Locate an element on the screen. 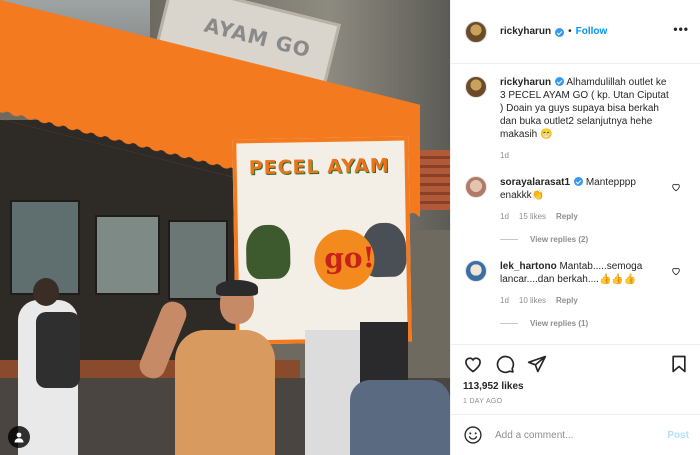 The height and width of the screenshot is (455, 700). comment-username: sorayalarasat1 is located at coordinates (535, 182).